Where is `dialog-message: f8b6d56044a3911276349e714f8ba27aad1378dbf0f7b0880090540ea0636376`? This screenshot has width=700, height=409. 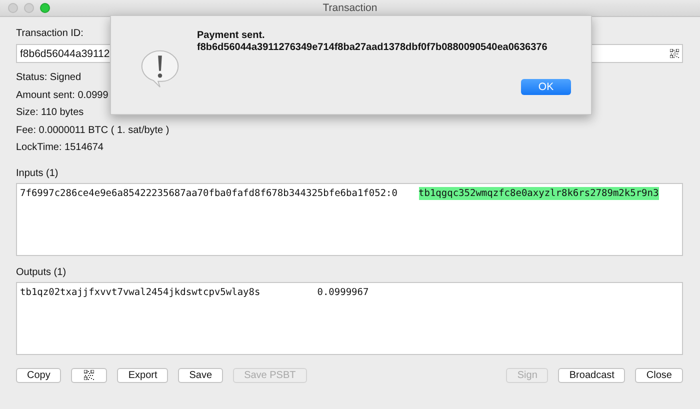
dialog-message: f8b6d56044a3911276349e714f8ba27aad1378dbf0f7b0880090540ea0636376 is located at coordinates (372, 48).